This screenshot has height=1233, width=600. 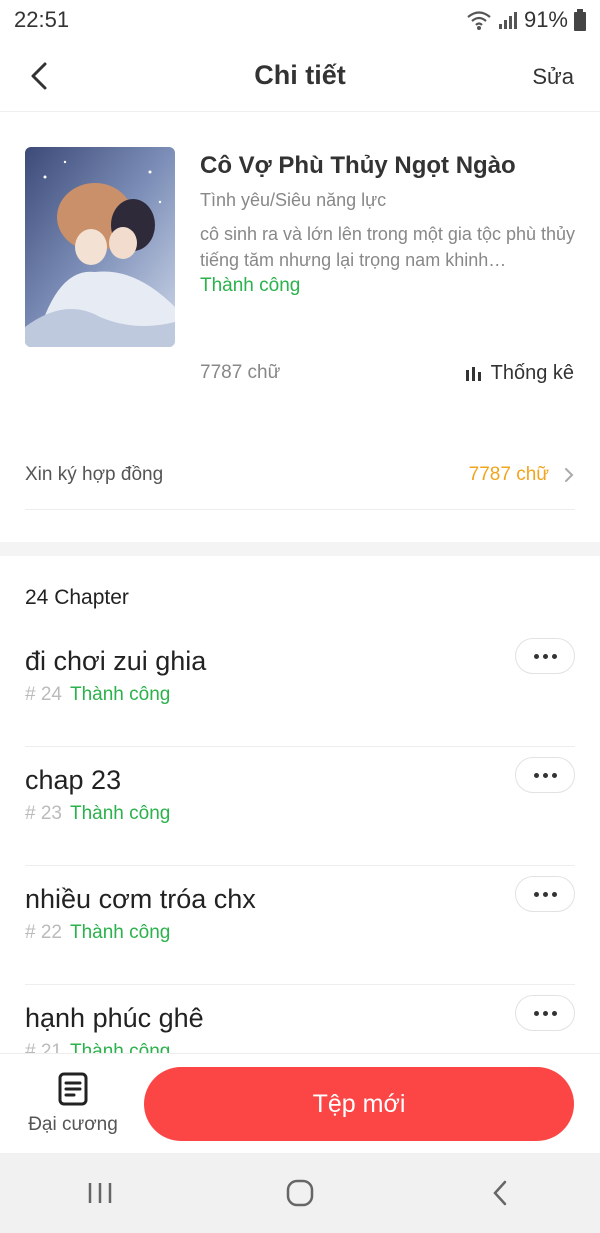 What do you see at coordinates (100, 247) in the screenshot?
I see `book-cover-image` at bounding box center [100, 247].